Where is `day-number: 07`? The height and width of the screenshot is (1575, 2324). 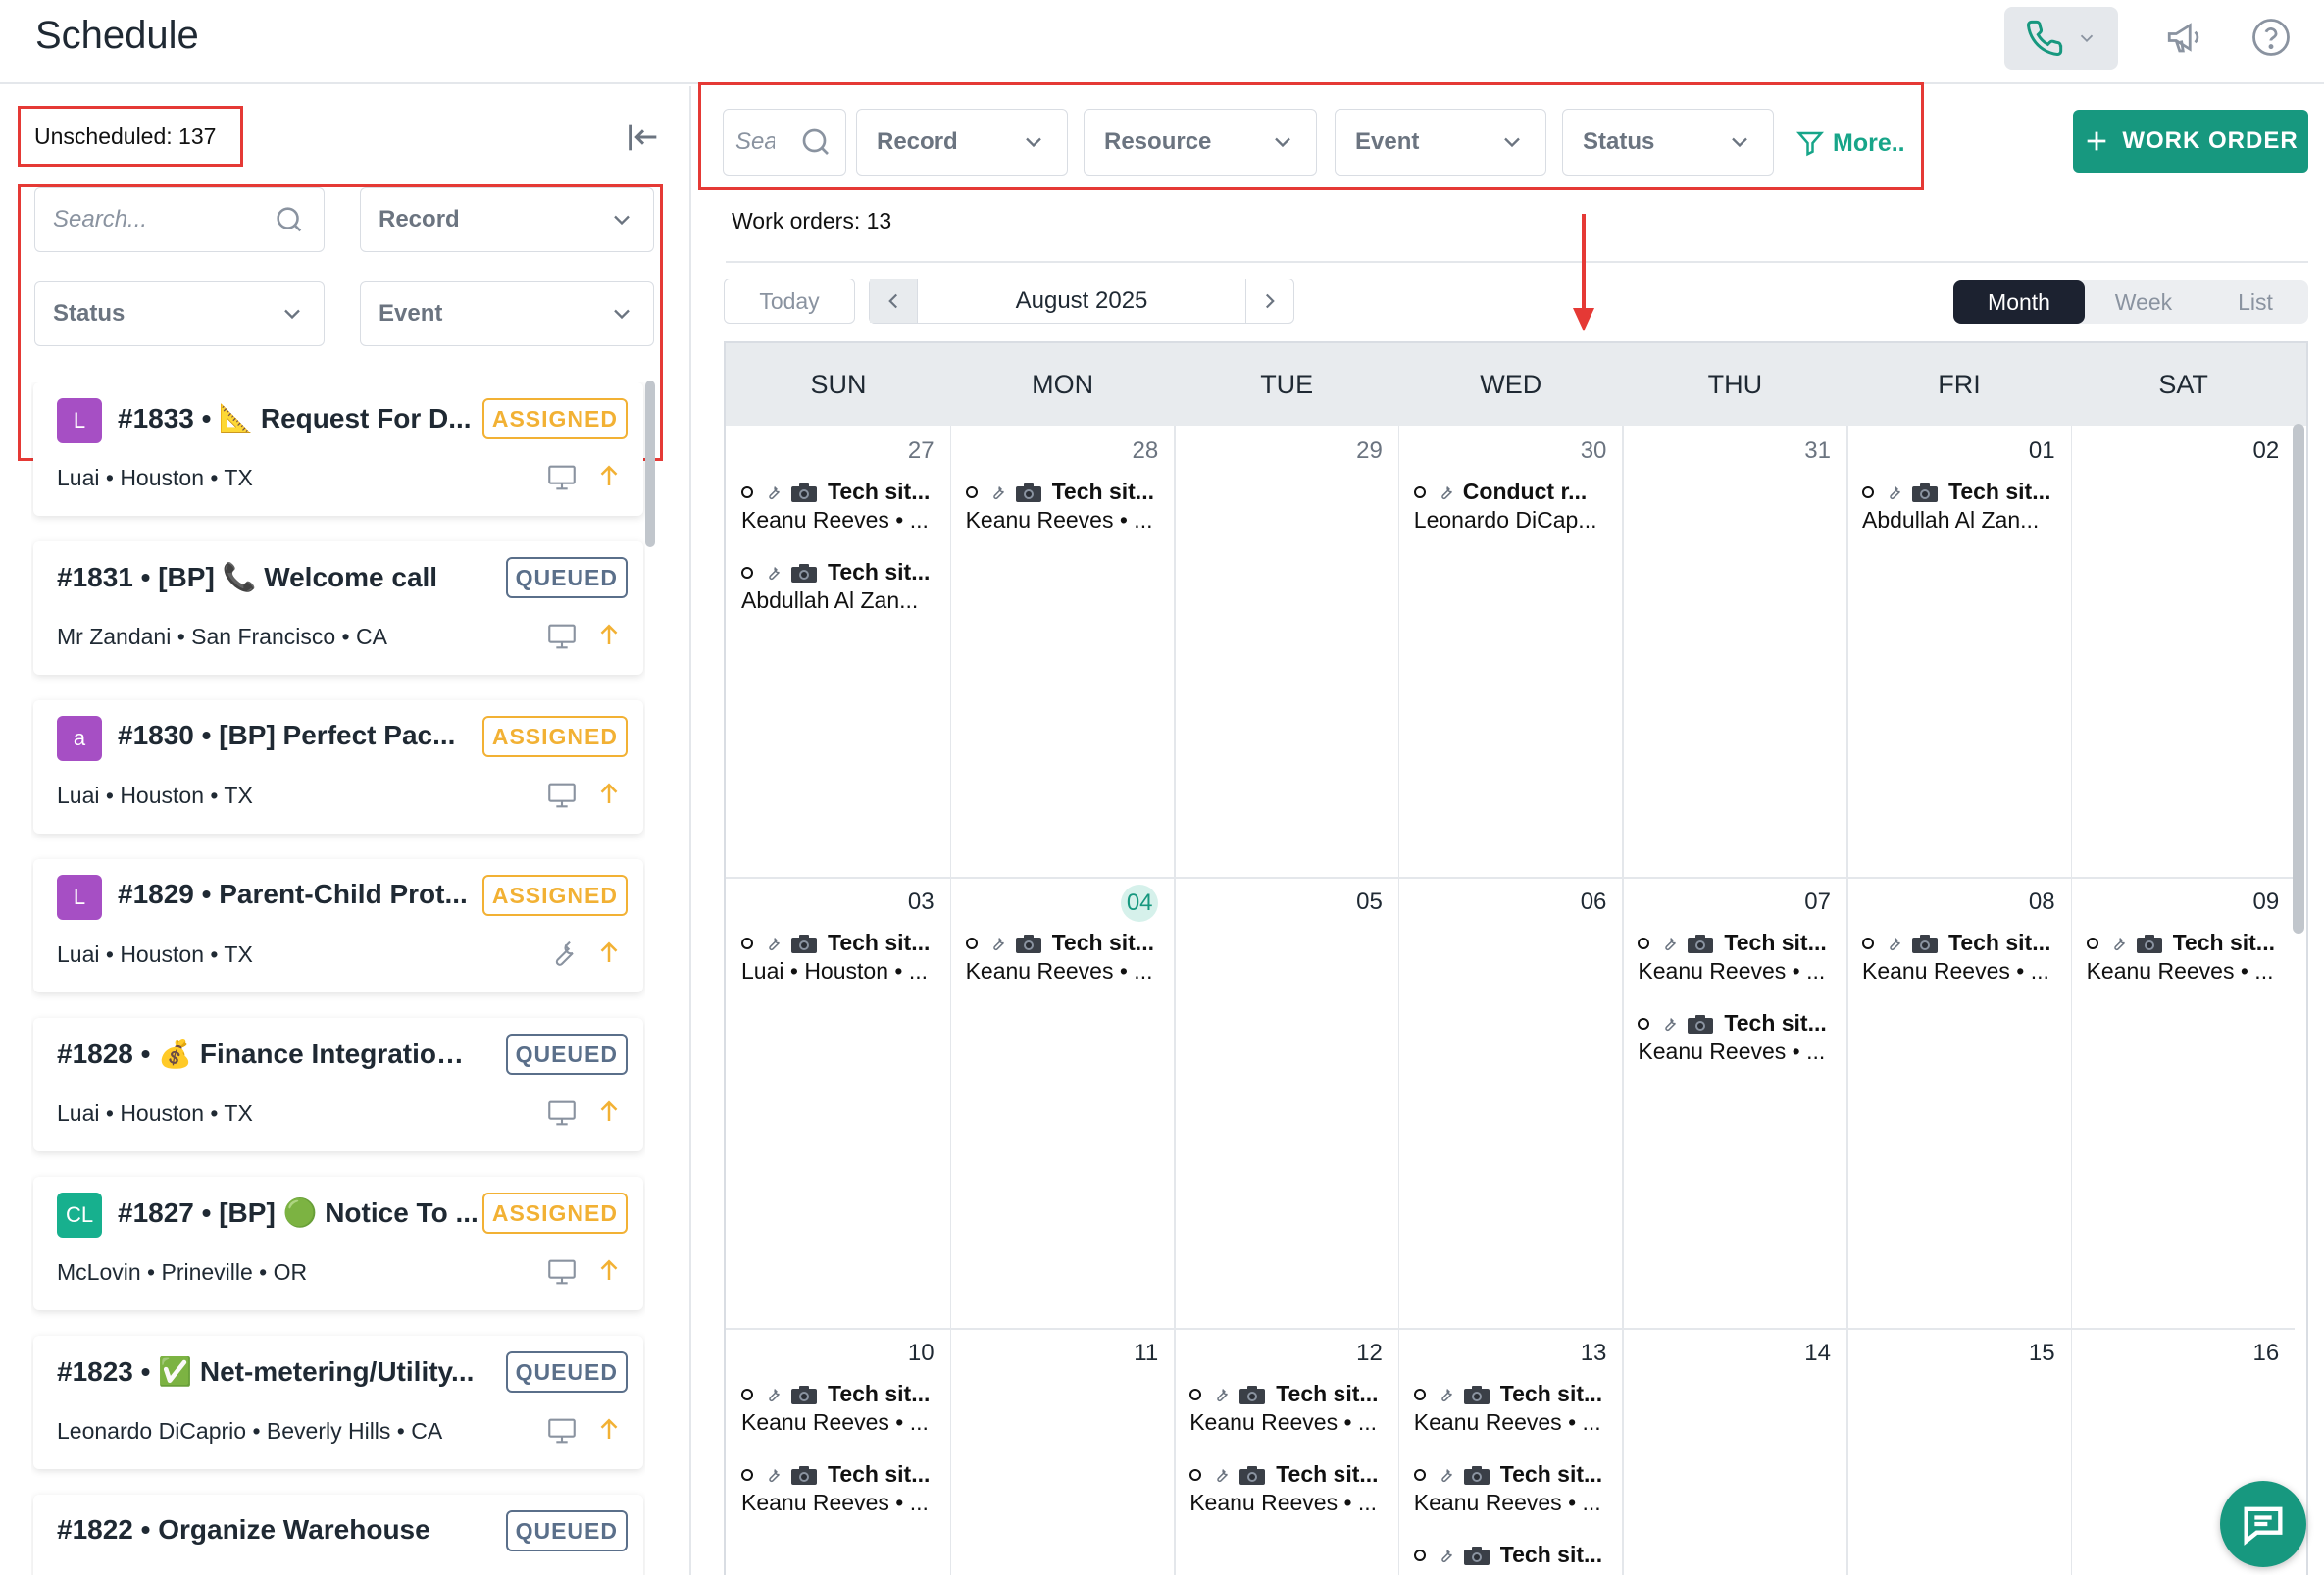 day-number: 07 is located at coordinates (1801, 903).